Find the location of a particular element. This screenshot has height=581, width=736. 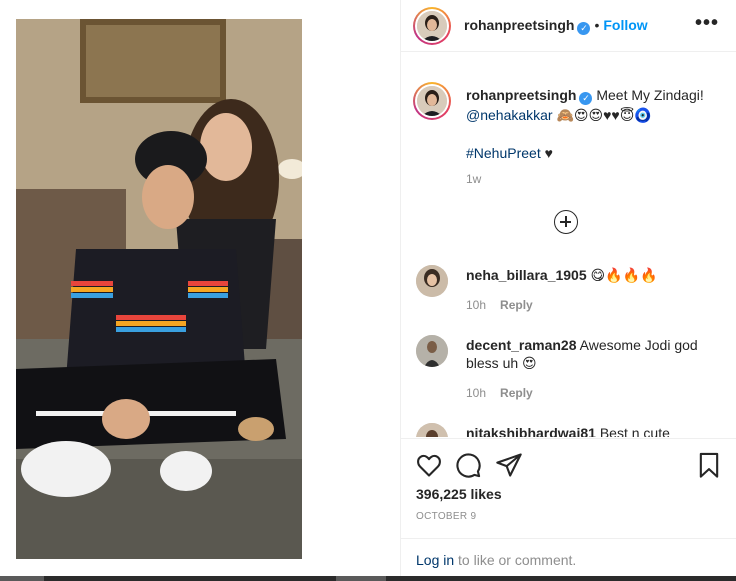

post-actions: 396,225 likes OCTOBER 9 is located at coordinates (568, 488).